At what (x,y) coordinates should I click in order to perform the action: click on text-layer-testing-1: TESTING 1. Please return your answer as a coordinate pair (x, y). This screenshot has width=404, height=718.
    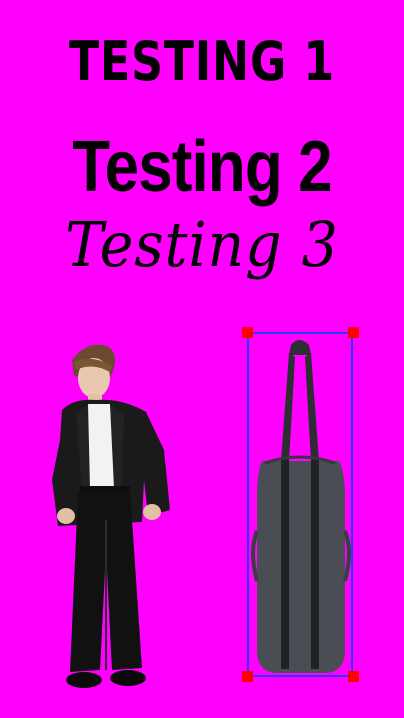
    Looking at the image, I should click on (201, 61).